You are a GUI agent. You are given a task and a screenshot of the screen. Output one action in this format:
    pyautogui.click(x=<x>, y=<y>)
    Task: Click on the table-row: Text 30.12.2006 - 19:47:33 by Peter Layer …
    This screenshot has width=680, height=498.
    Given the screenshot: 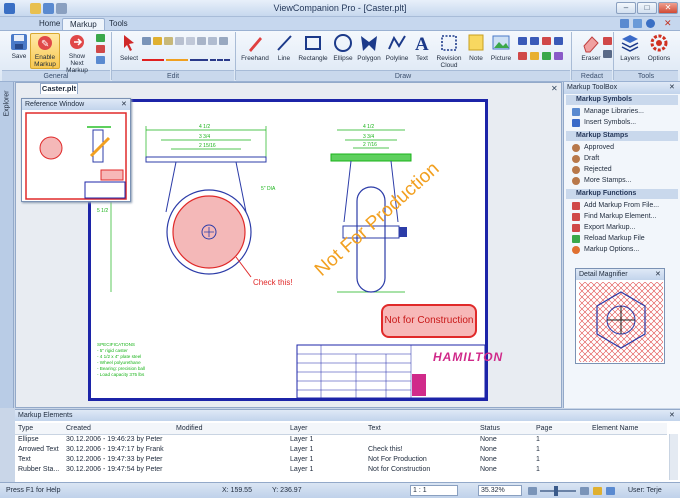 What is the action you would take?
    pyautogui.click(x=341, y=459)
    